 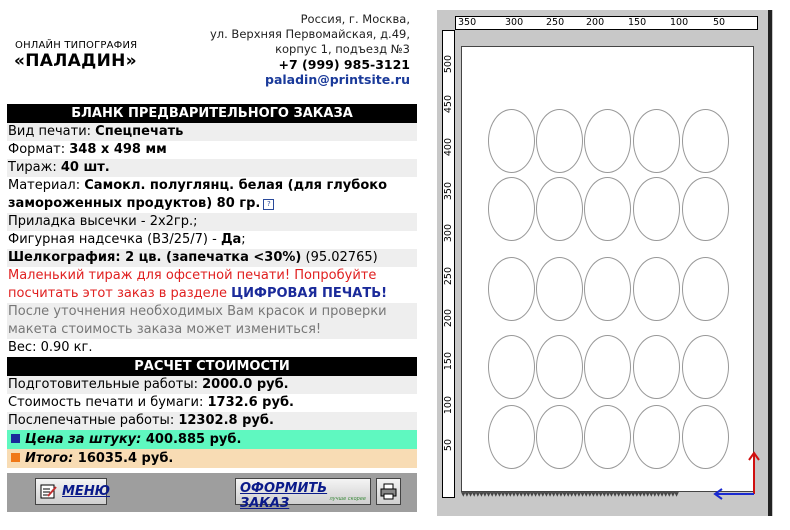 What do you see at coordinates (86, 491) in the screenshot?
I see `menu-button-label: МЕНЮ` at bounding box center [86, 491].